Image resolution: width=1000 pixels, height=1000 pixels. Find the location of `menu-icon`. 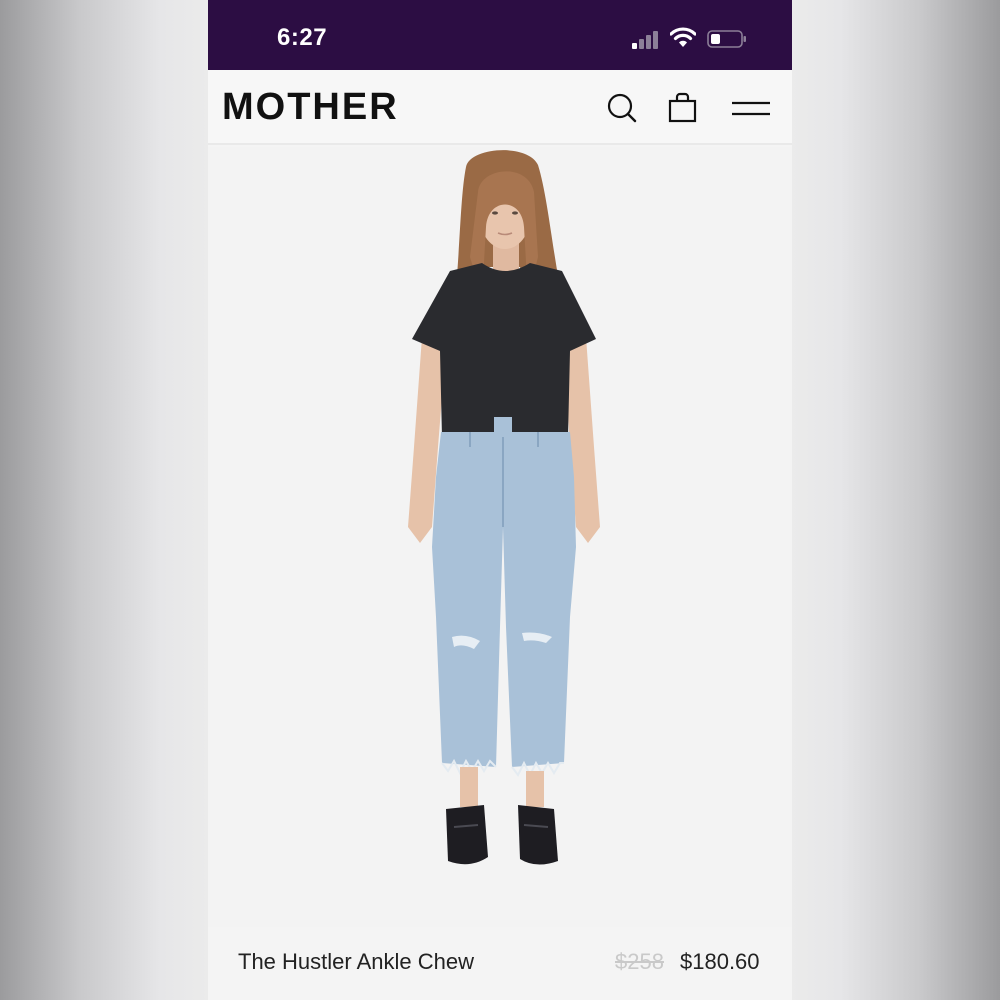

menu-icon is located at coordinates (751, 108).